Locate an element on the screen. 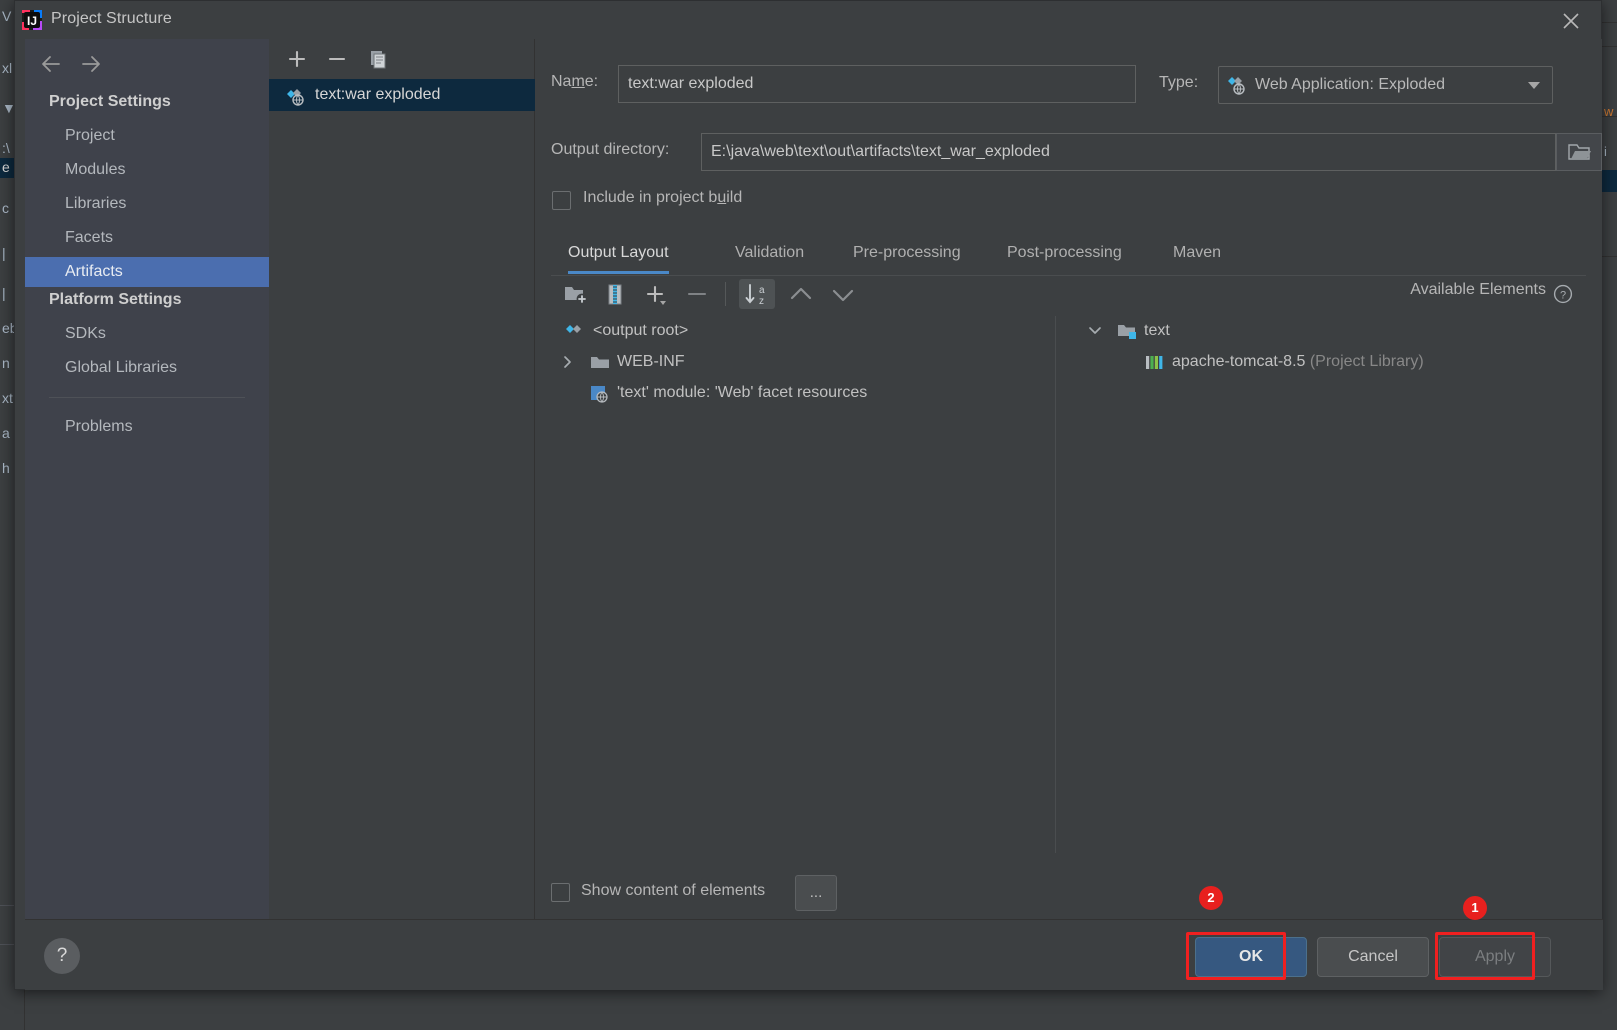  folder-icon is located at coordinates (600, 362).